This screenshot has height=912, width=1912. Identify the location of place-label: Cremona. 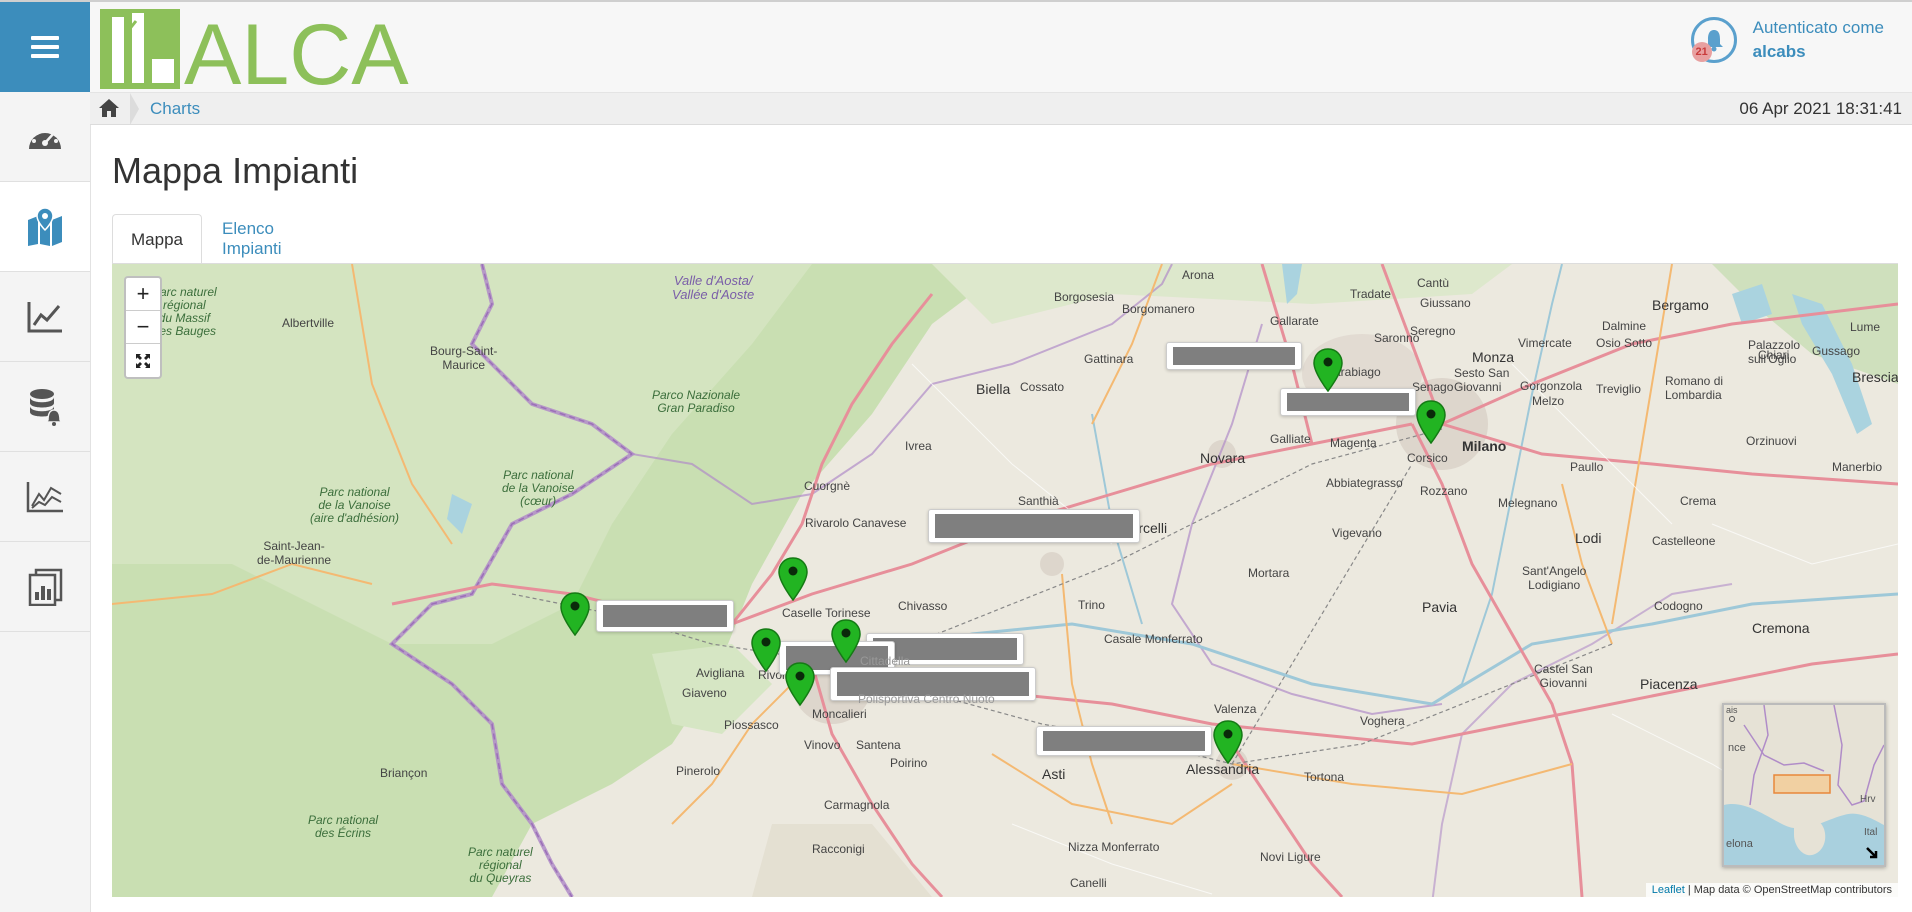
(1781, 628).